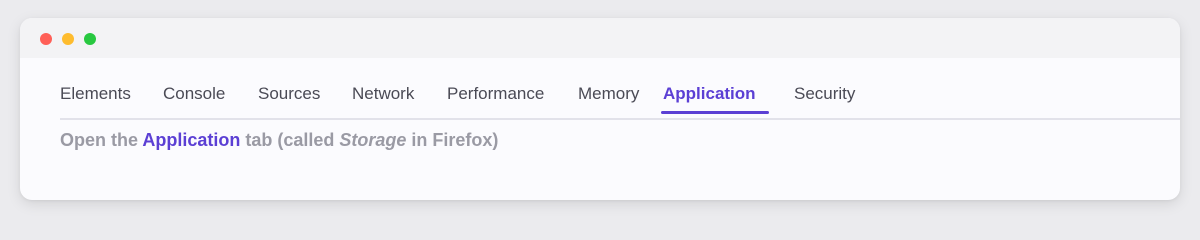 Image resolution: width=1200 pixels, height=240 pixels. Describe the element at coordinates (46, 39) in the screenshot. I see `close-window-button` at that location.